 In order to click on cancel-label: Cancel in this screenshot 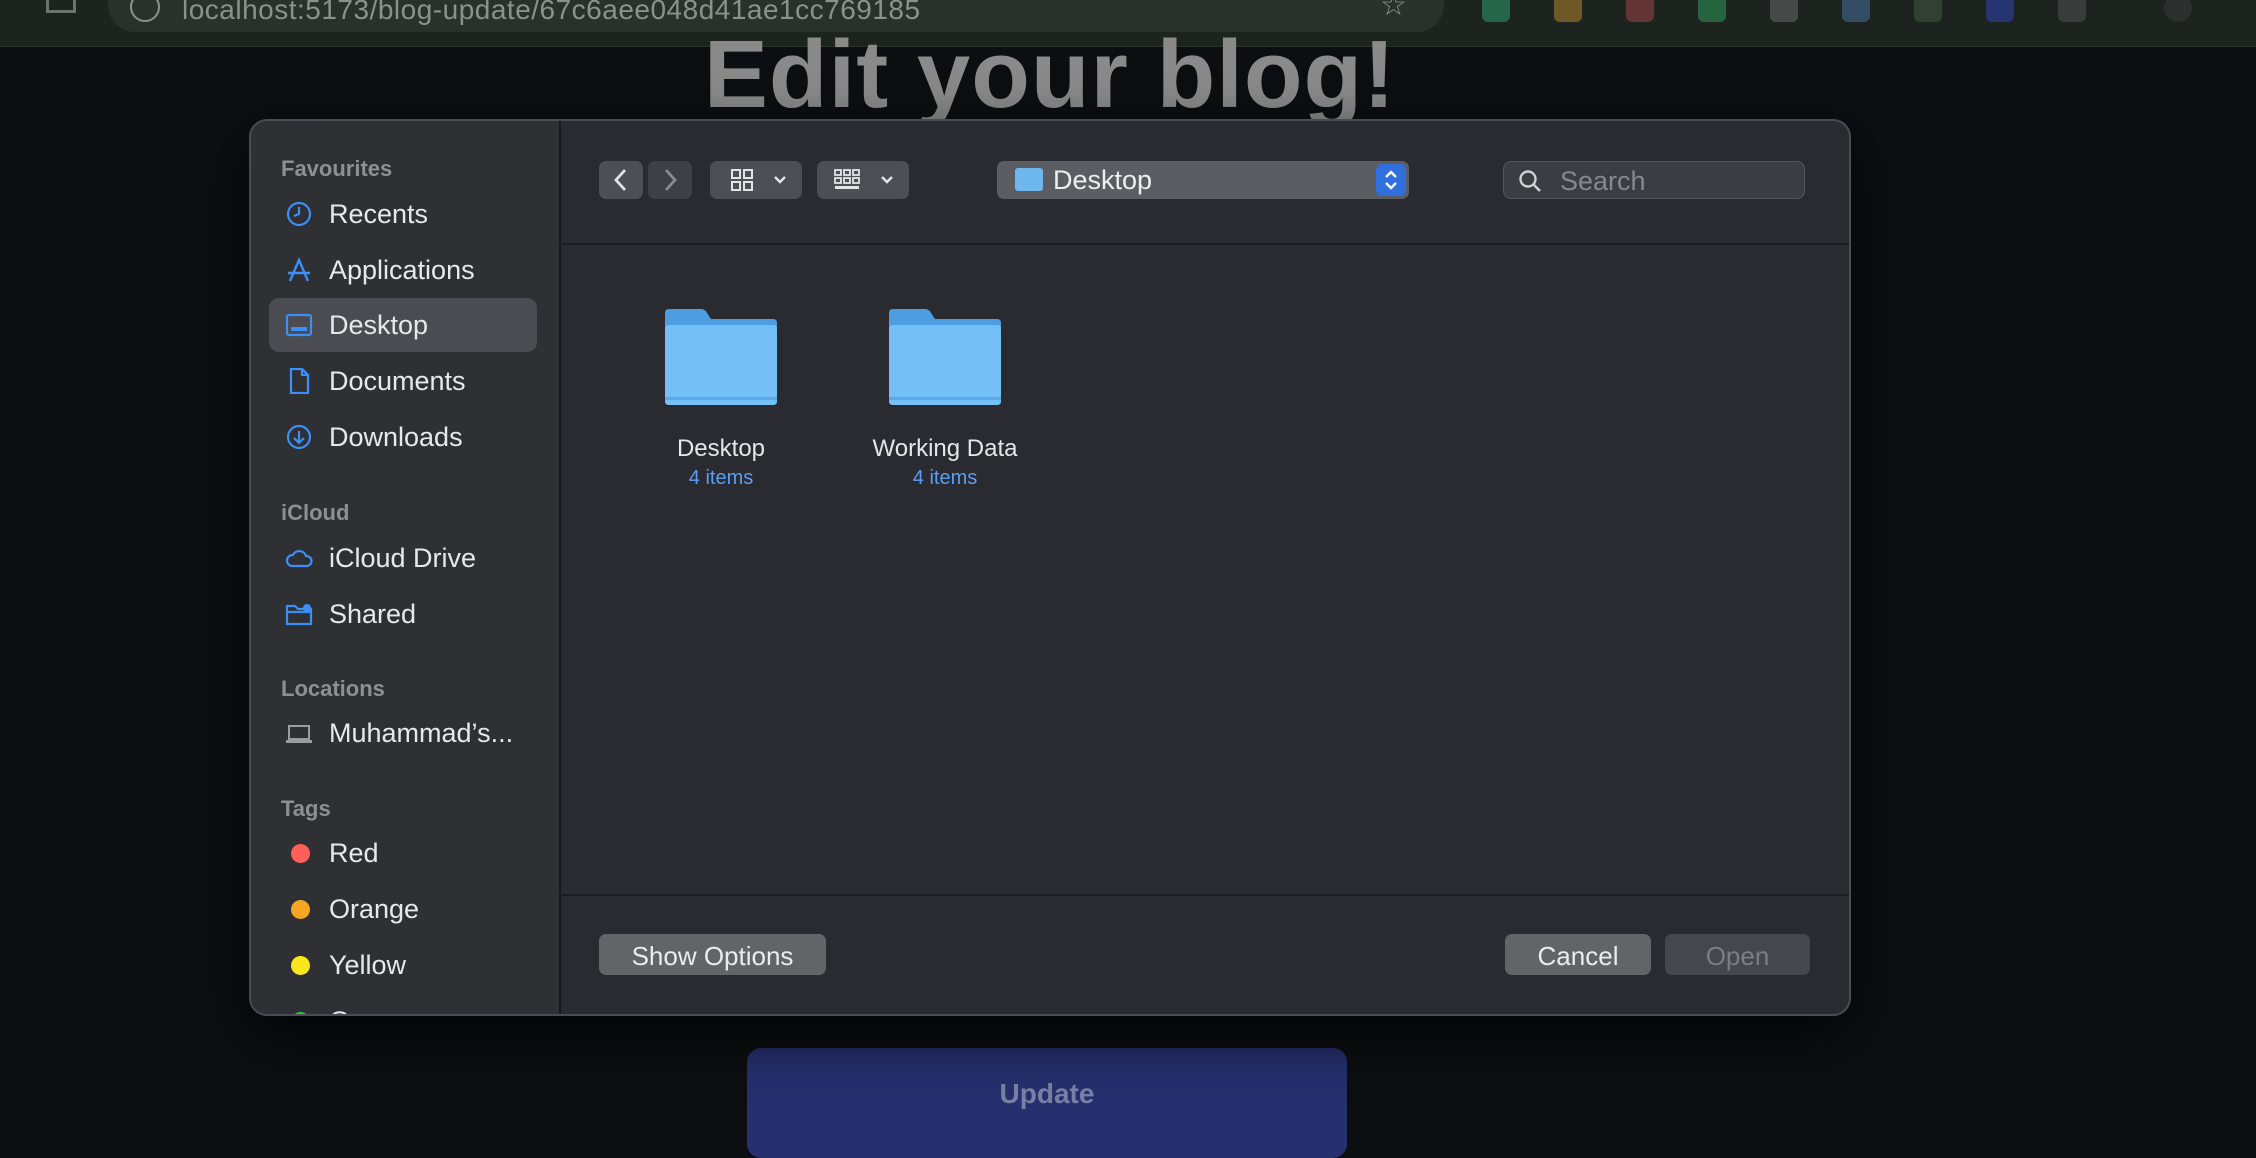, I will do `click(1578, 956)`.